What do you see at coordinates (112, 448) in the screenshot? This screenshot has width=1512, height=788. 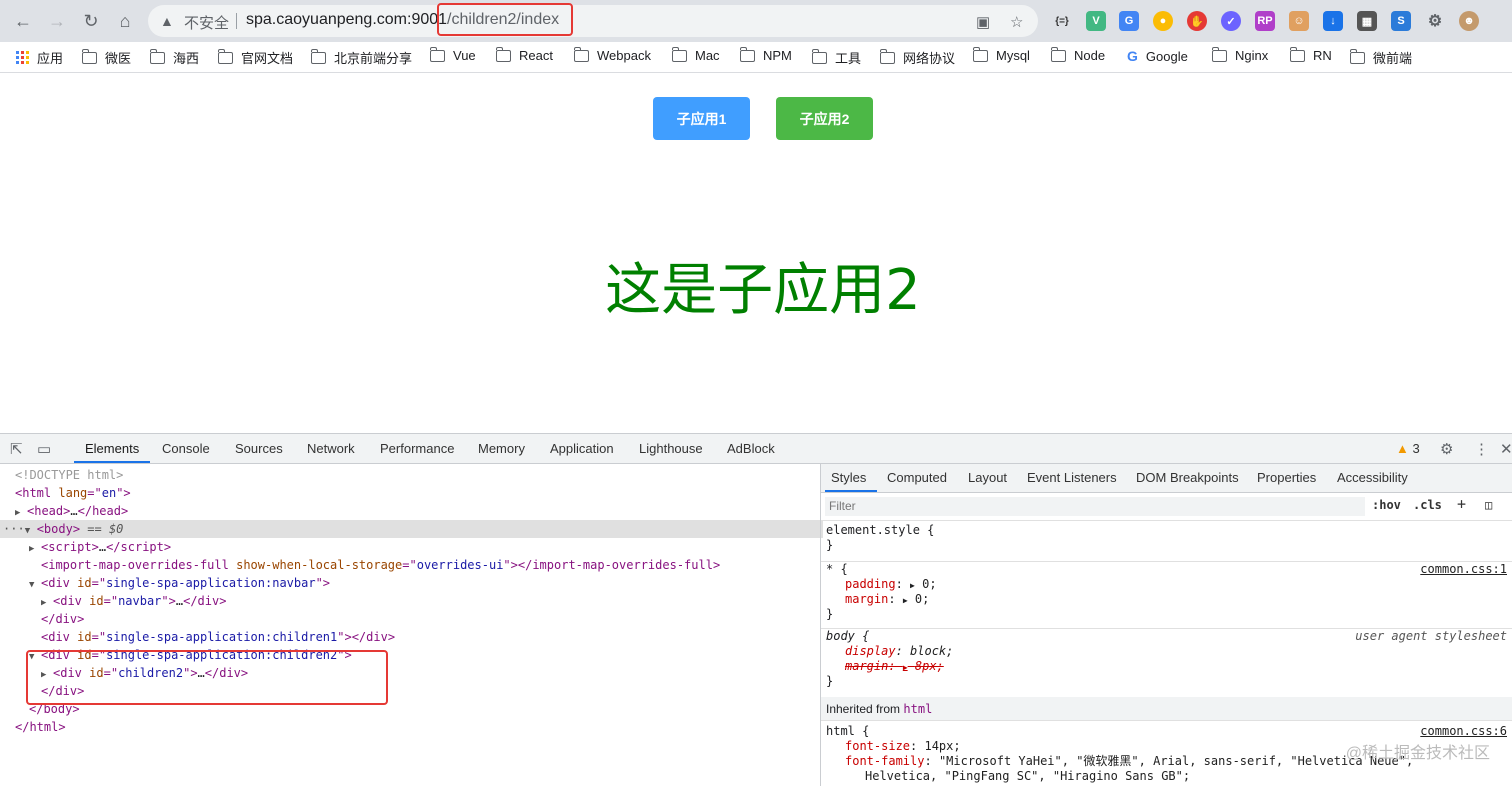 I see `tab-elements: Elements` at bounding box center [112, 448].